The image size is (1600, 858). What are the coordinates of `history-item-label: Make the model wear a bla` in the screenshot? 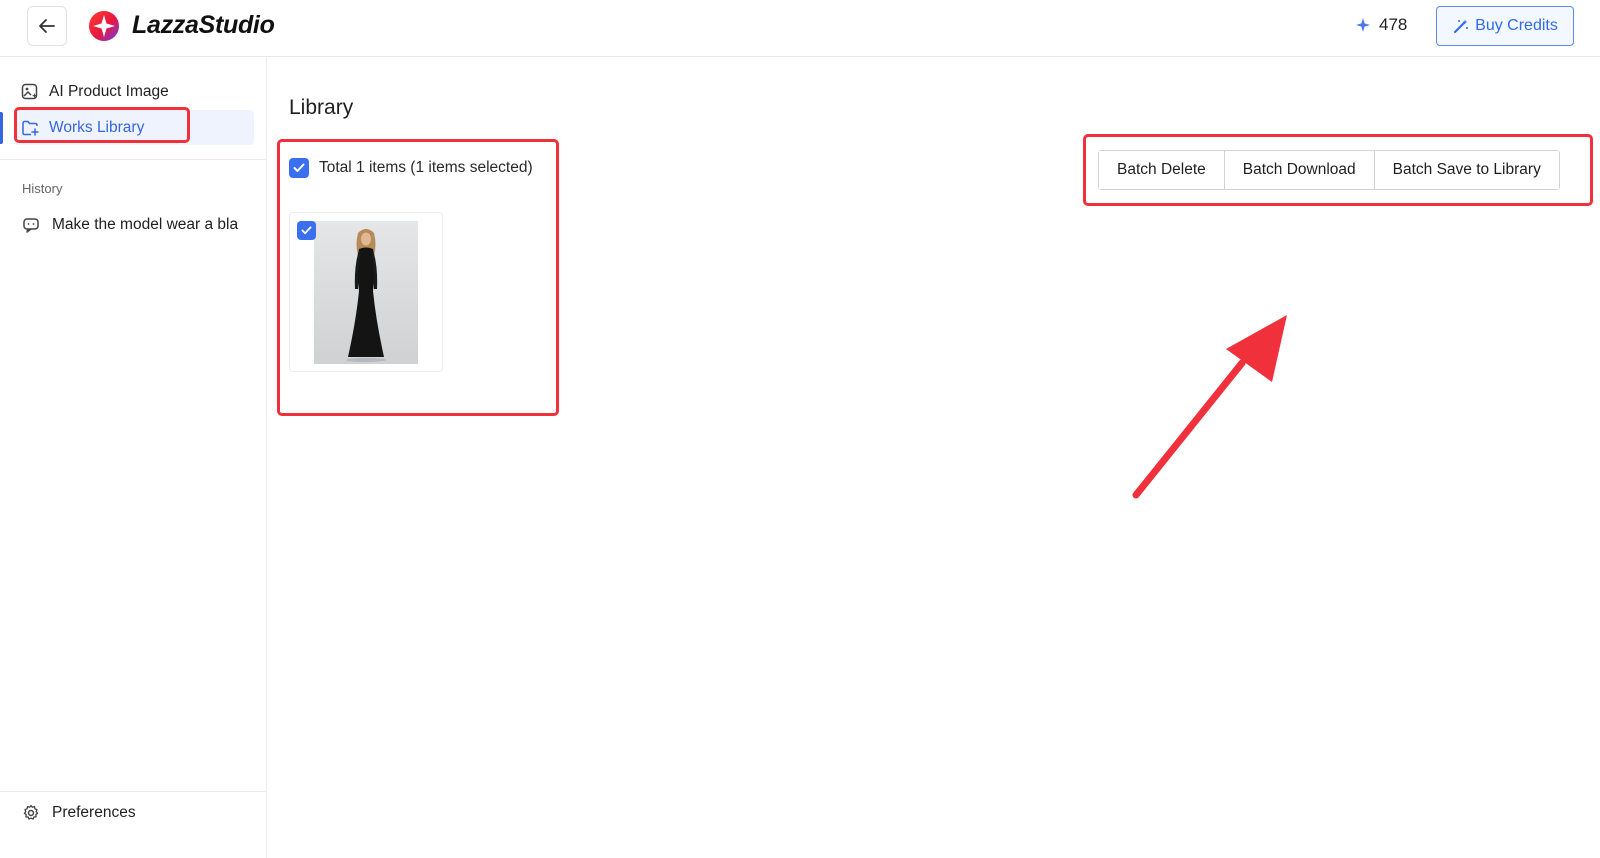 It's located at (145, 224).